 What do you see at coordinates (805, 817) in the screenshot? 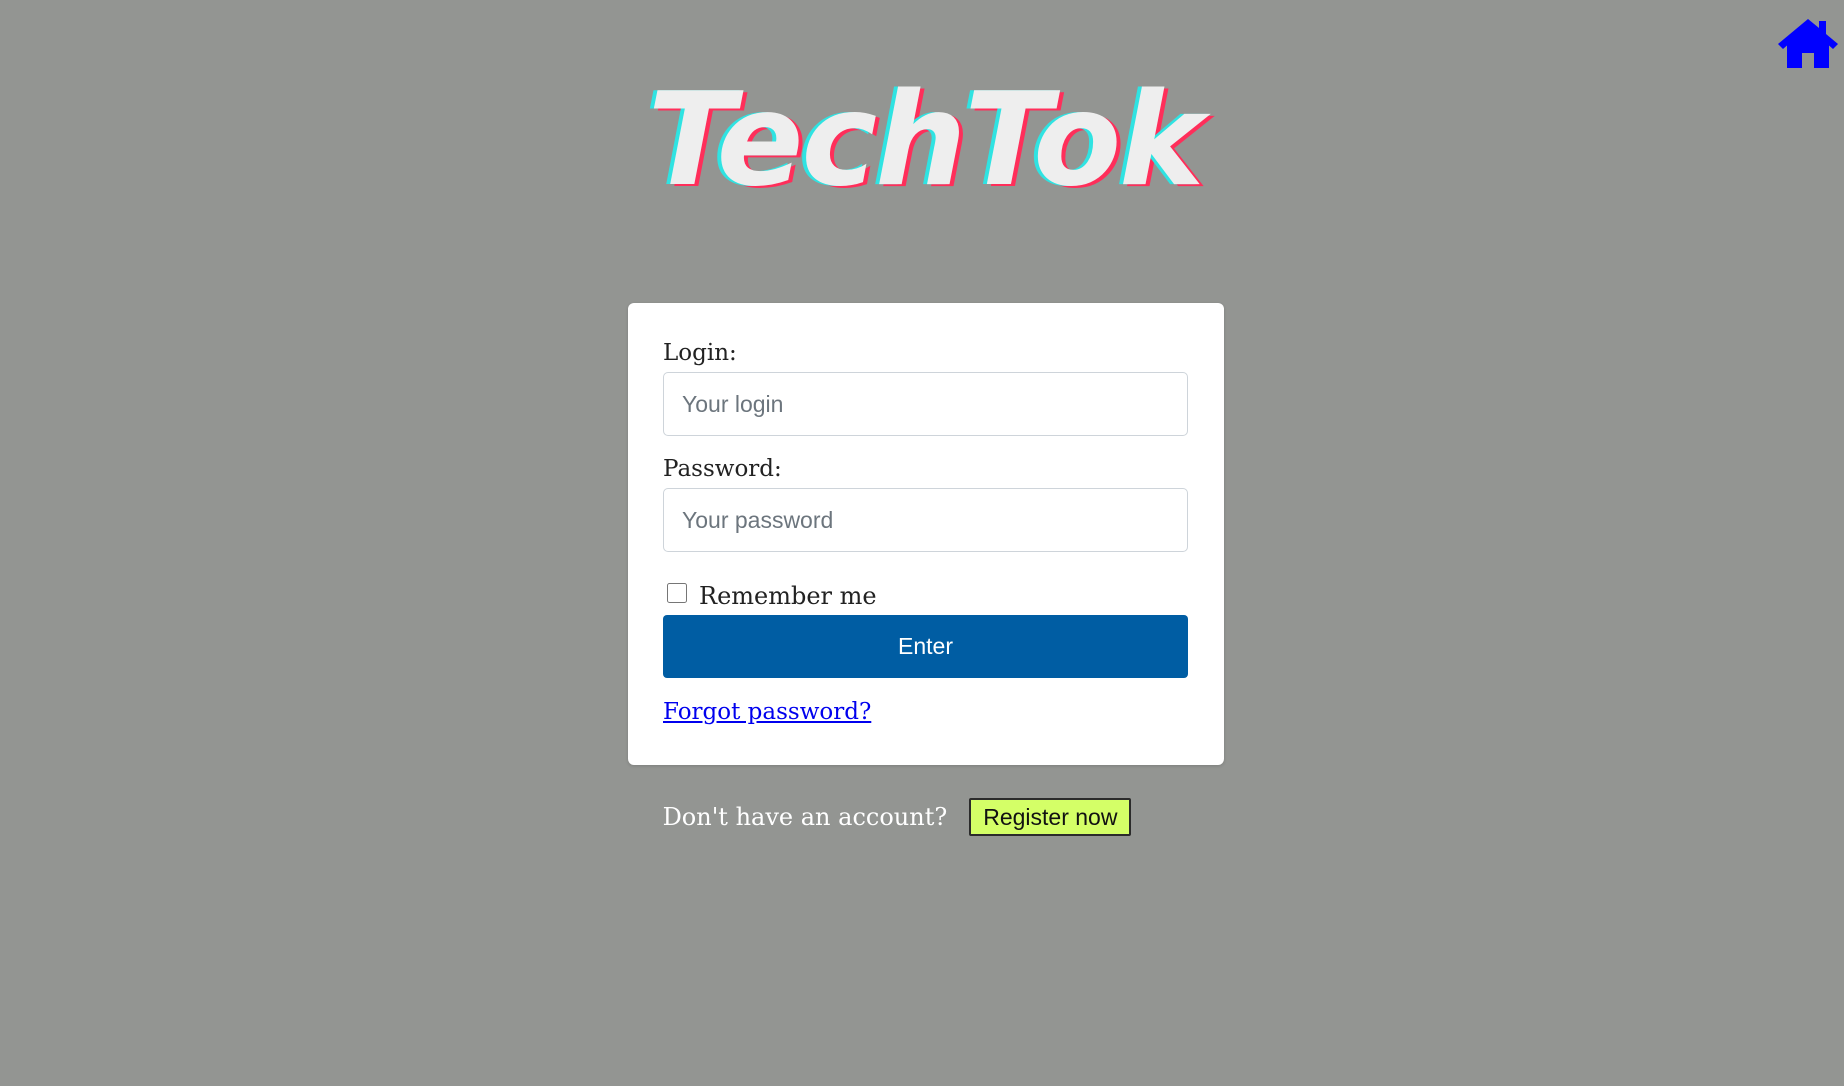
I see `register-prompt: Don't have an account?` at bounding box center [805, 817].